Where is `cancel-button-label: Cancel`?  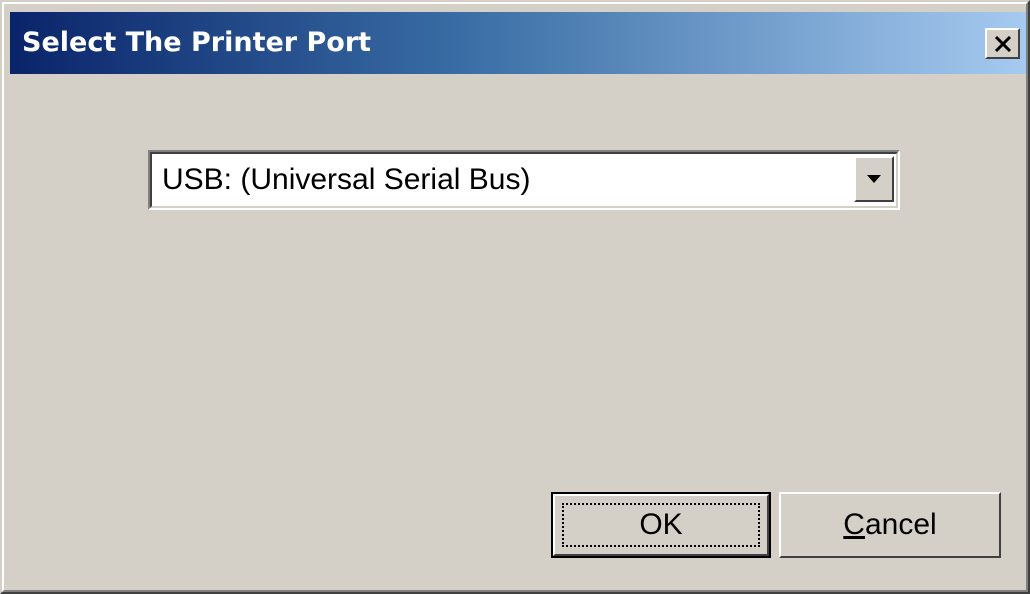
cancel-button-label: Cancel is located at coordinates (889, 525).